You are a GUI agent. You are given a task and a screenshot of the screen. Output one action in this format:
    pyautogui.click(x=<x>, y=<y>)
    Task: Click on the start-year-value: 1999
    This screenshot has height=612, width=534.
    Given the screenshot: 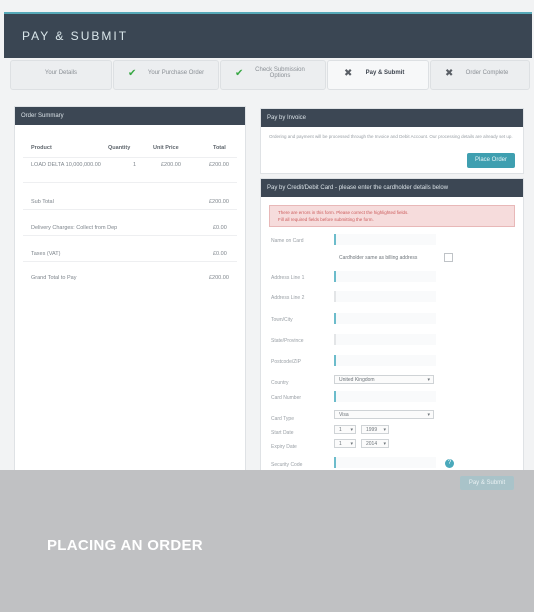 What is the action you would take?
    pyautogui.click(x=372, y=430)
    